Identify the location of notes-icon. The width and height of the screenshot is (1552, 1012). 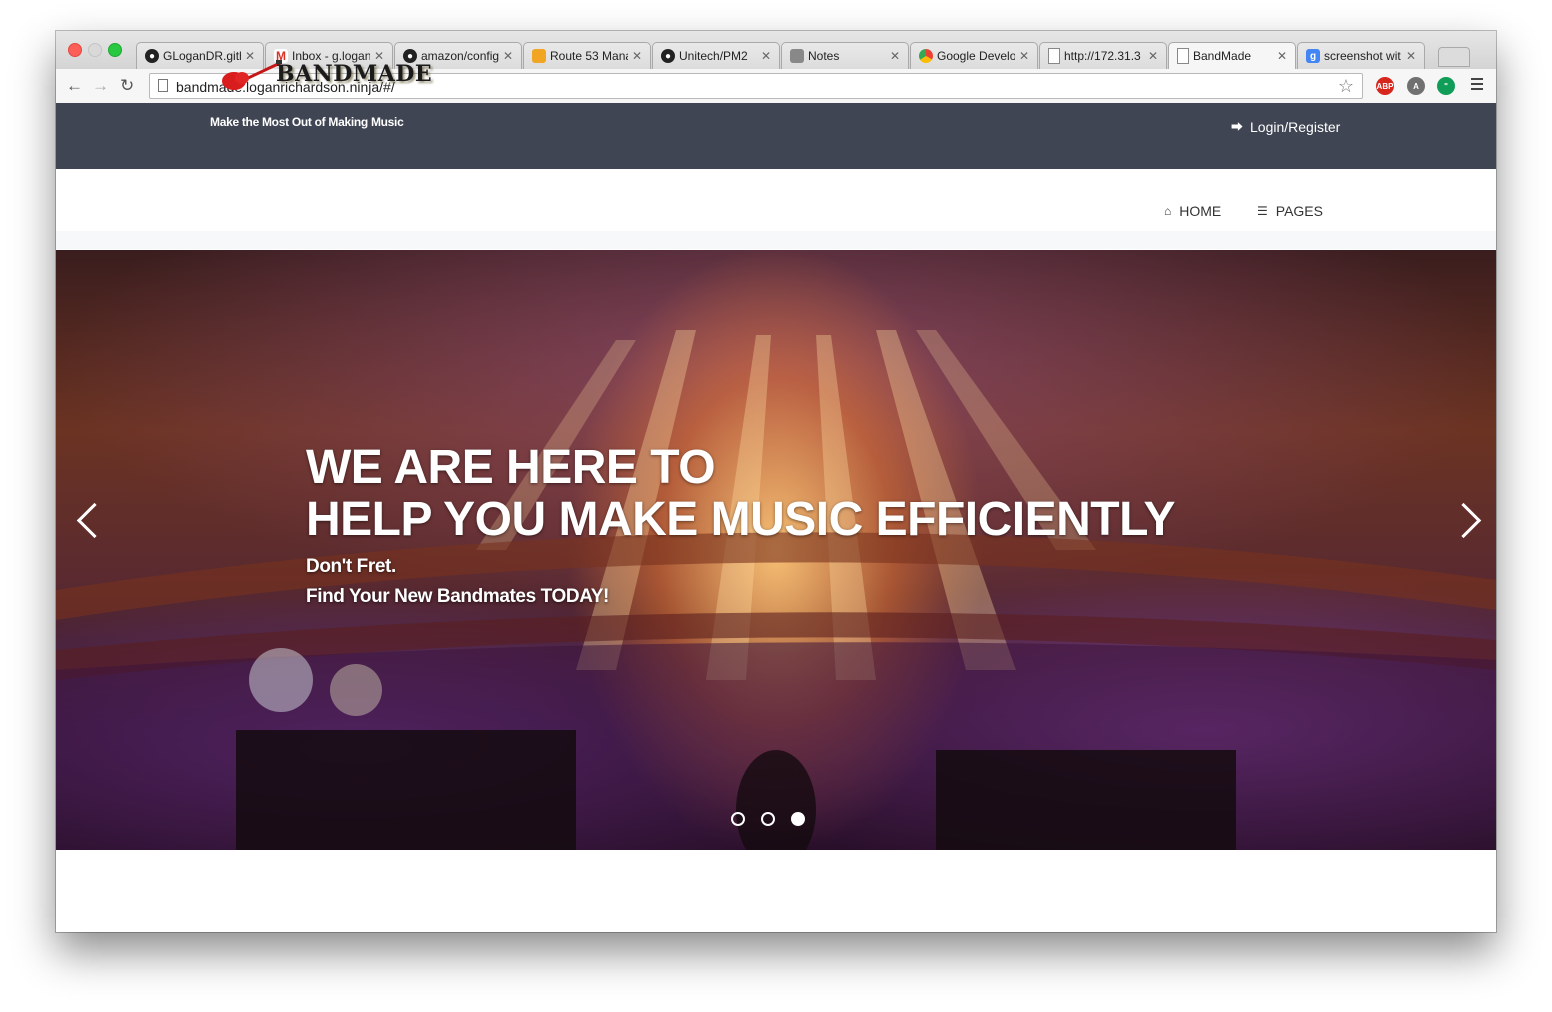
(797, 56).